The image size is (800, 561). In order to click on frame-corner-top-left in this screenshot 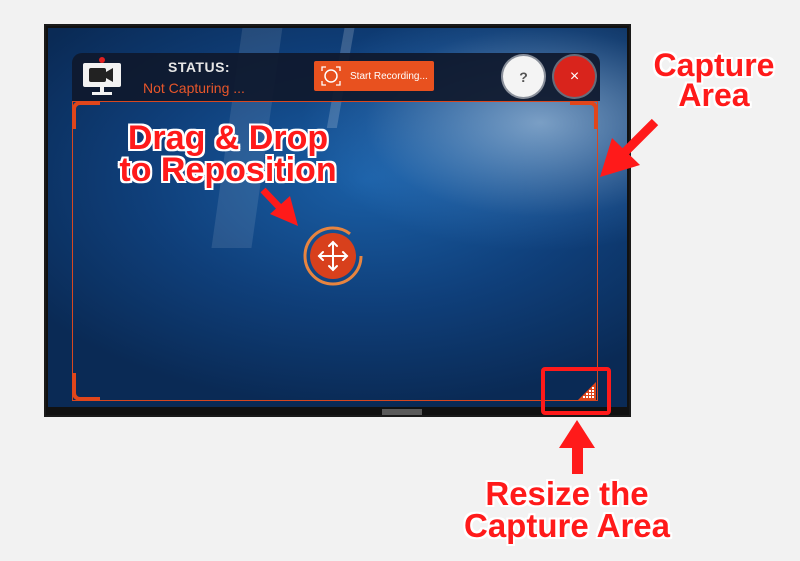, I will do `click(86, 115)`.